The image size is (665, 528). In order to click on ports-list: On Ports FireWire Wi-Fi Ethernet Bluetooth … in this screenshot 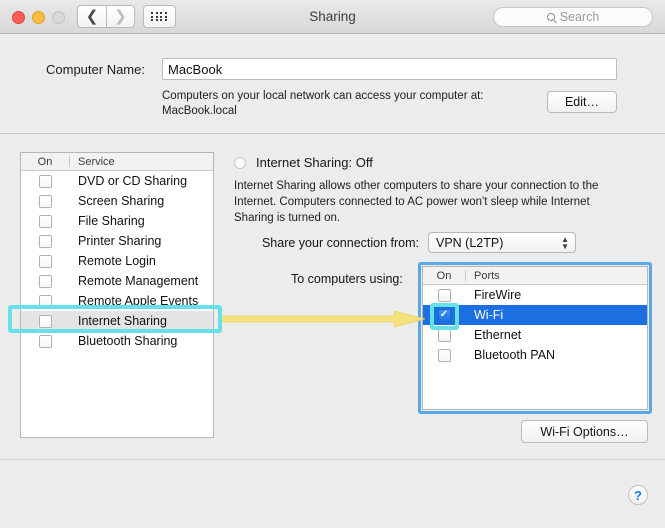, I will do `click(535, 338)`.